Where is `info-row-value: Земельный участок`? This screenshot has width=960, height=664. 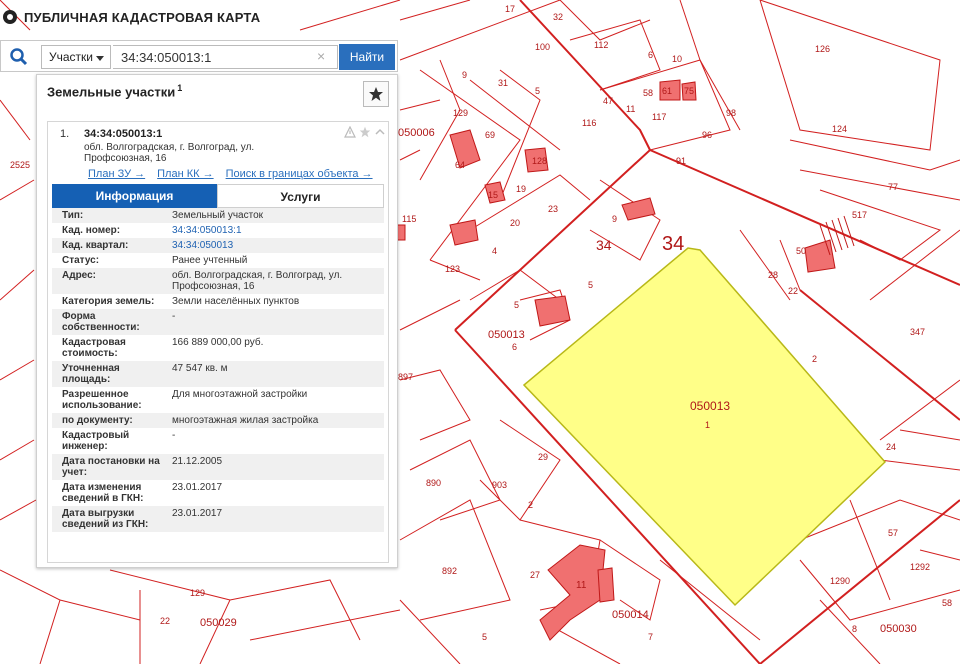
info-row-value: Земельный участок is located at coordinates (218, 215).